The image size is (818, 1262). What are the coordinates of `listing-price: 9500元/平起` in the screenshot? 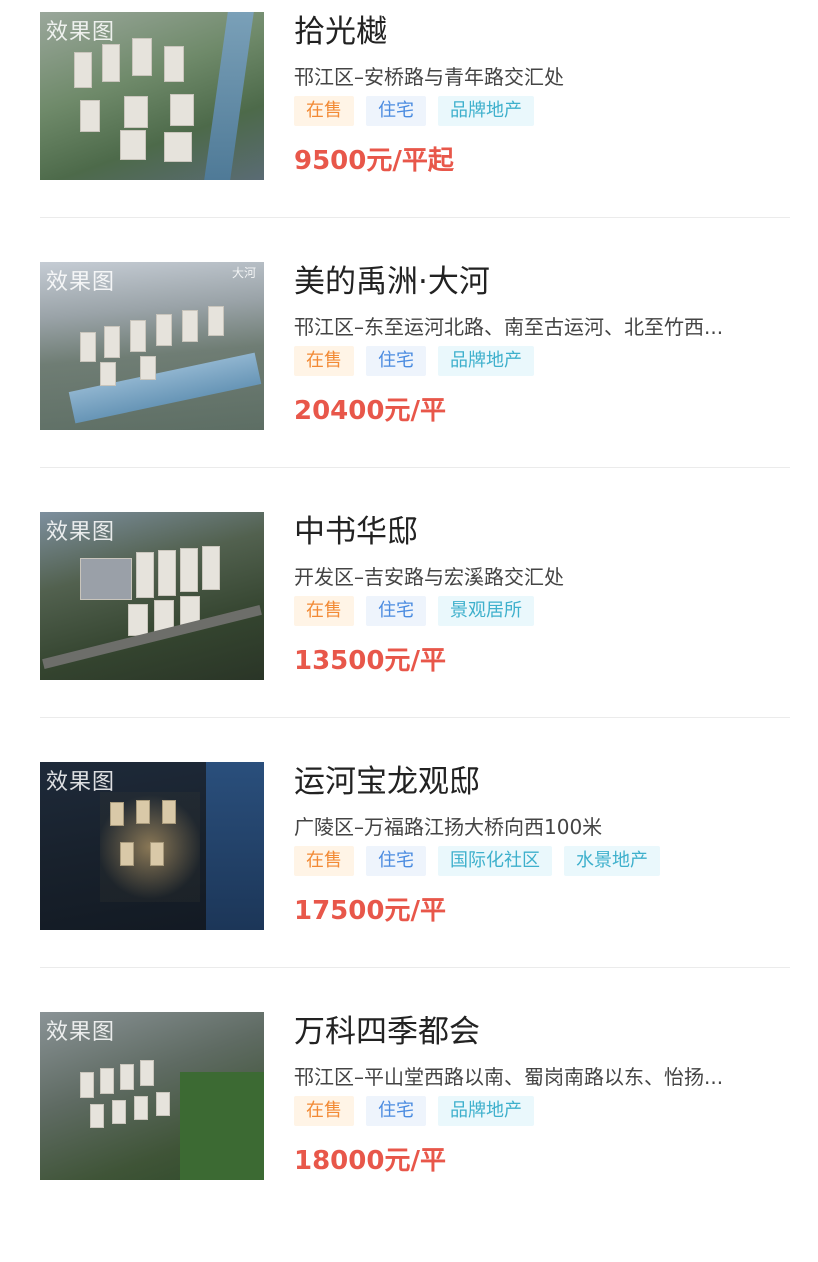 It's located at (374, 161).